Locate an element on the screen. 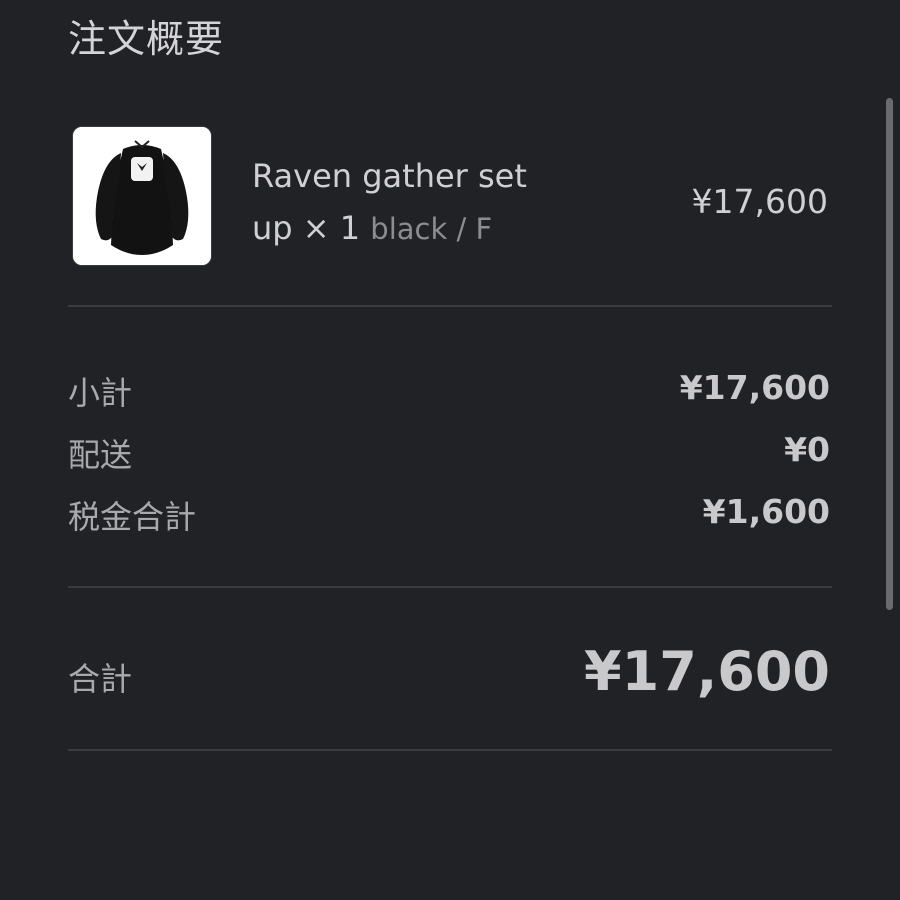 The height and width of the screenshot is (900, 900). shipping-label: 配送 is located at coordinates (100, 455).